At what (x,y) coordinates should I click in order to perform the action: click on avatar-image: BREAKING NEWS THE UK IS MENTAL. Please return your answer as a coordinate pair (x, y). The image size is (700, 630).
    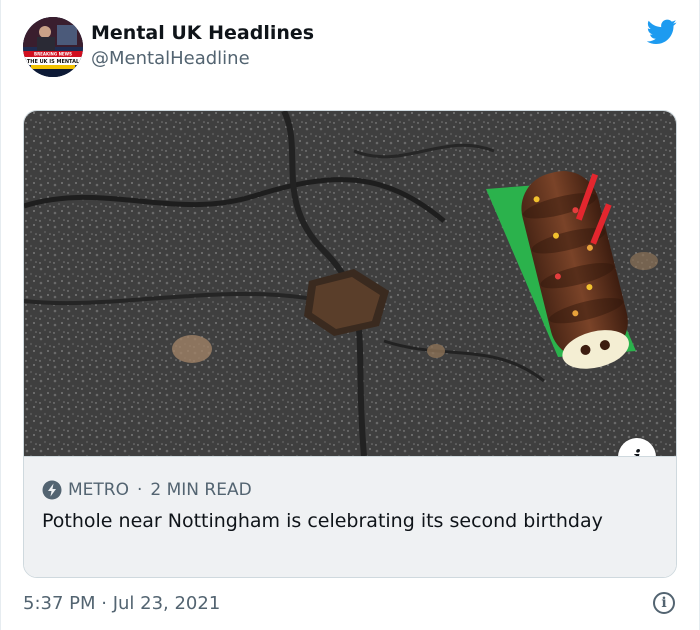
    Looking at the image, I should click on (53, 47).